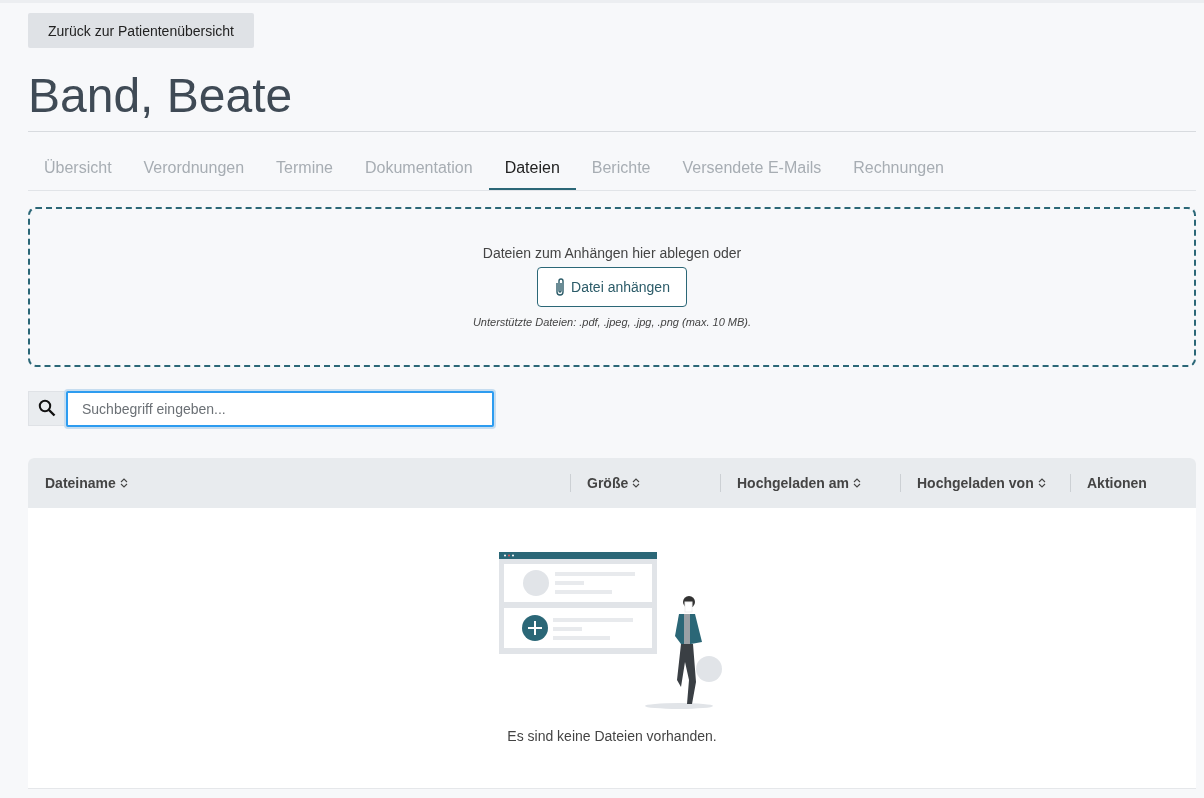 The height and width of the screenshot is (798, 1204). I want to click on column-header: Größe, so click(645, 482).